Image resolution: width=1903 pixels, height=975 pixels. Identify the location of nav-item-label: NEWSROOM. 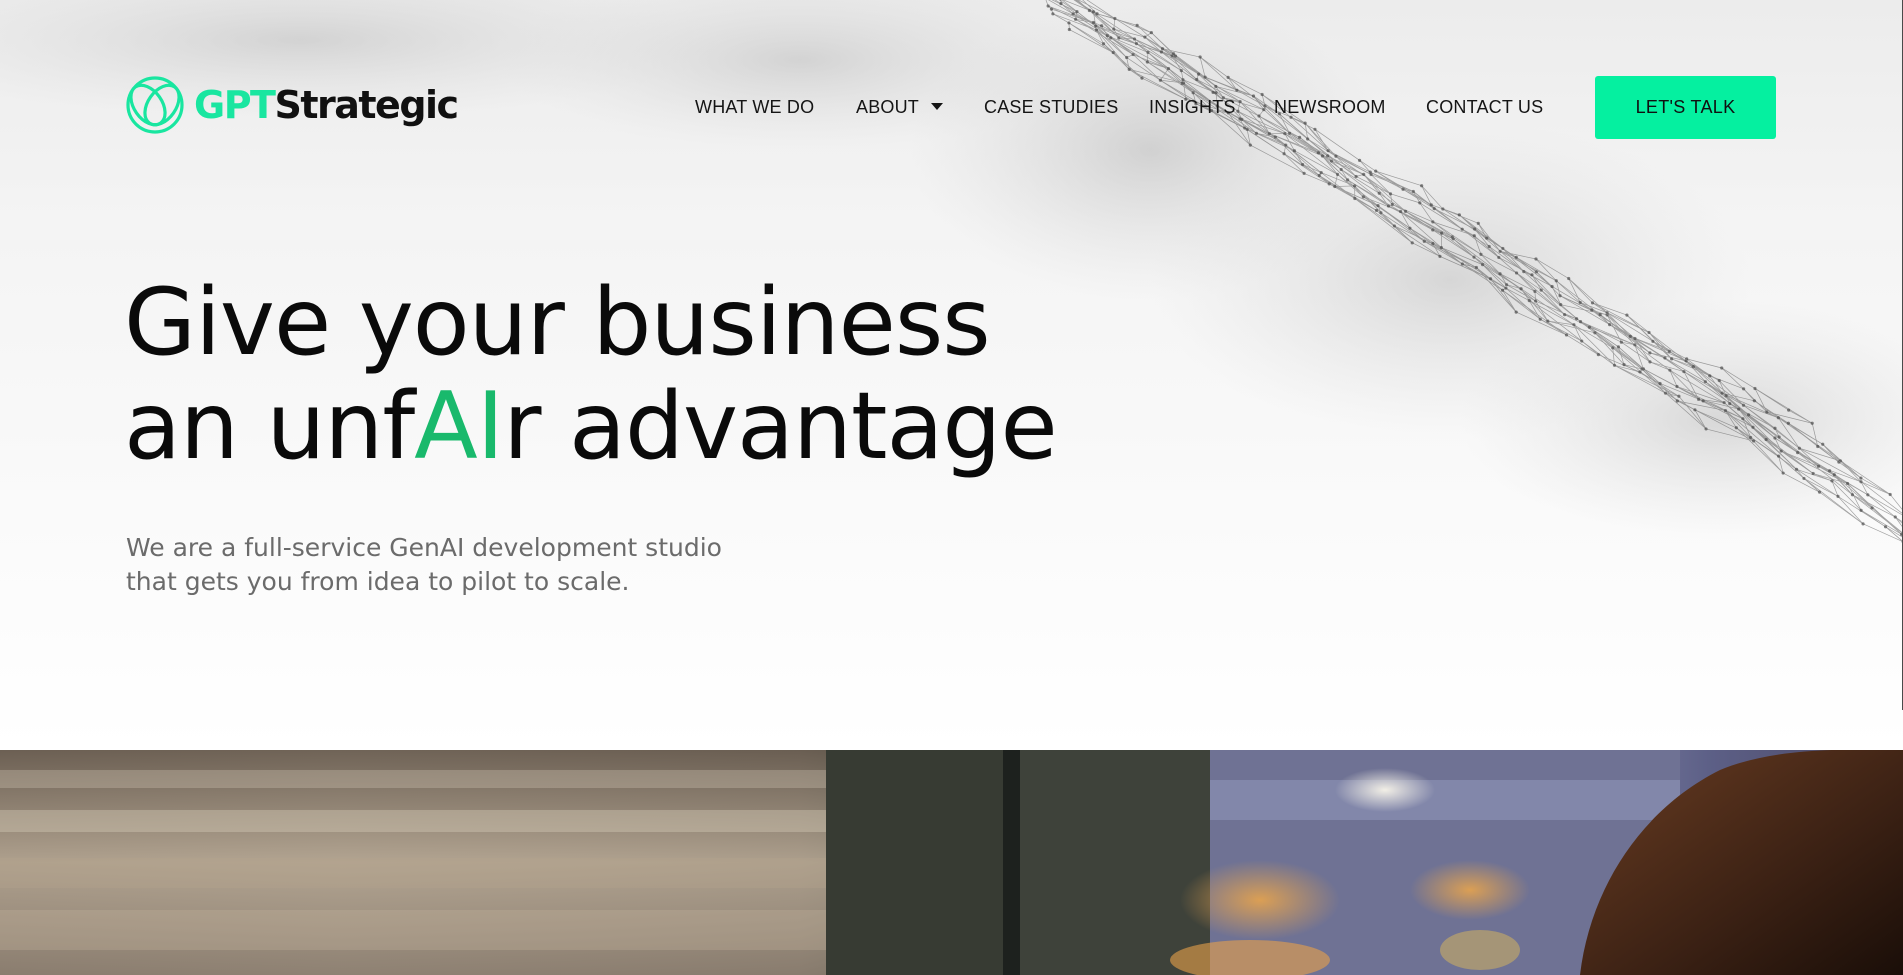
(1330, 107).